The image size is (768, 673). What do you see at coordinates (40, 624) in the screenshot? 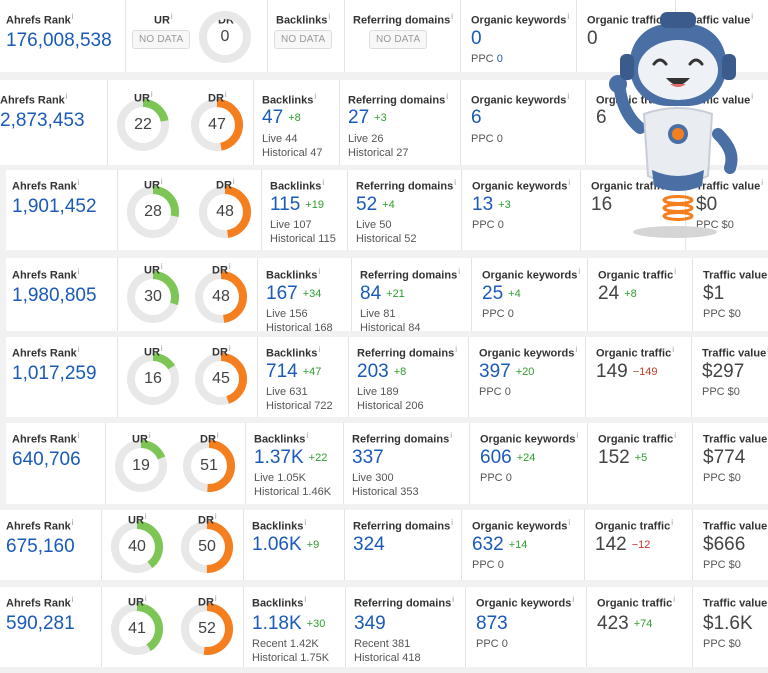
I see `ahrefs-rank-value: 590,281` at bounding box center [40, 624].